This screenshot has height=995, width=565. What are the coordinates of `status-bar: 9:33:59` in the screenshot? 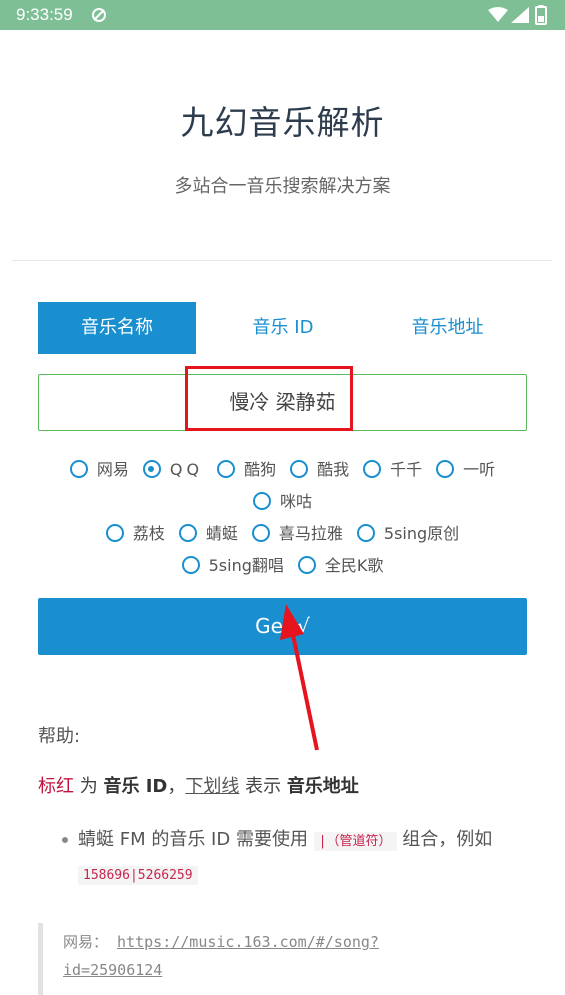 It's located at (282, 15).